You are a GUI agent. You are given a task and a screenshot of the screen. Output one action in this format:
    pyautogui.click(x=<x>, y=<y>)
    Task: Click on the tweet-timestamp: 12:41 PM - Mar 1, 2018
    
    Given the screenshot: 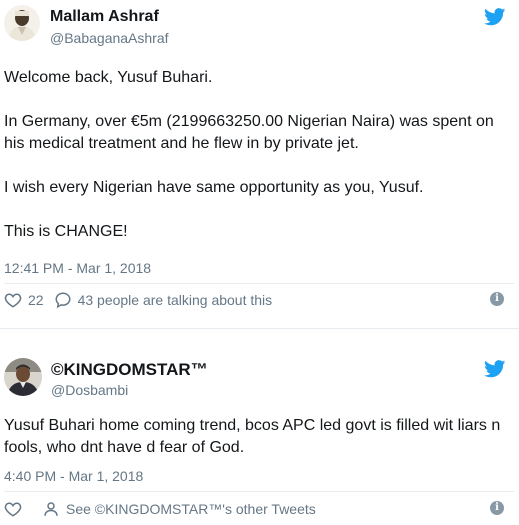 What is the action you would take?
    pyautogui.click(x=77, y=268)
    